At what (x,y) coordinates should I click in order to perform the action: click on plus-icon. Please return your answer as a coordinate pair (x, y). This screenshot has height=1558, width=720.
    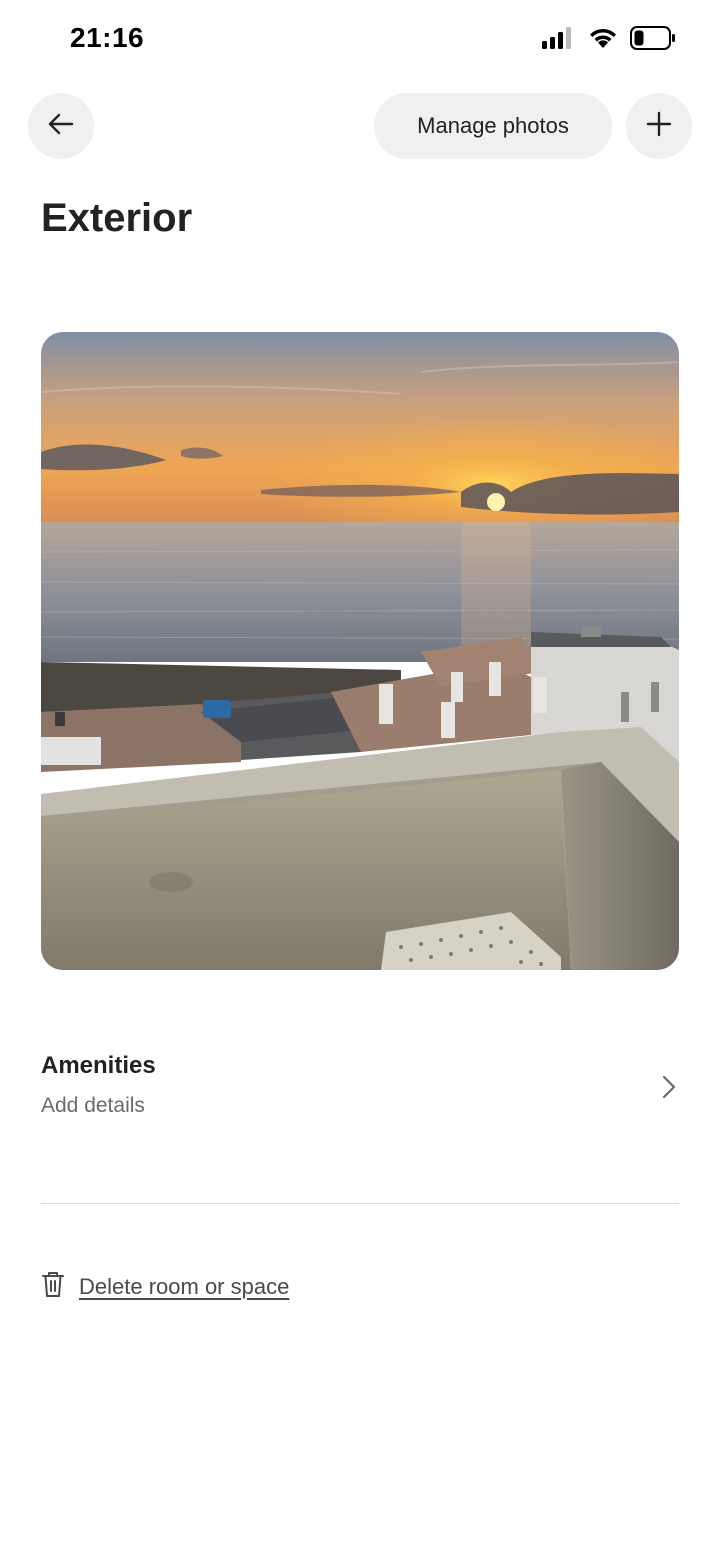
    Looking at the image, I should click on (659, 126).